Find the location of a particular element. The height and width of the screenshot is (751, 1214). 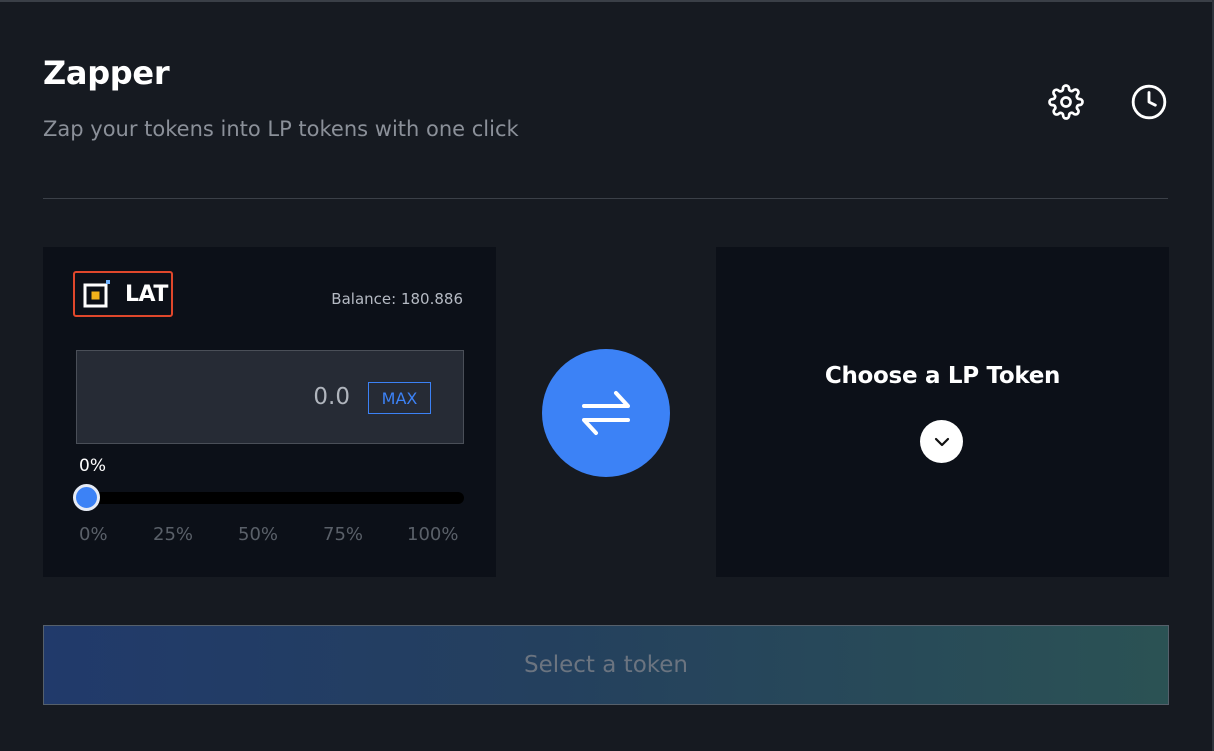

choose-lp-label: Choose a LP Token is located at coordinates (942, 376).